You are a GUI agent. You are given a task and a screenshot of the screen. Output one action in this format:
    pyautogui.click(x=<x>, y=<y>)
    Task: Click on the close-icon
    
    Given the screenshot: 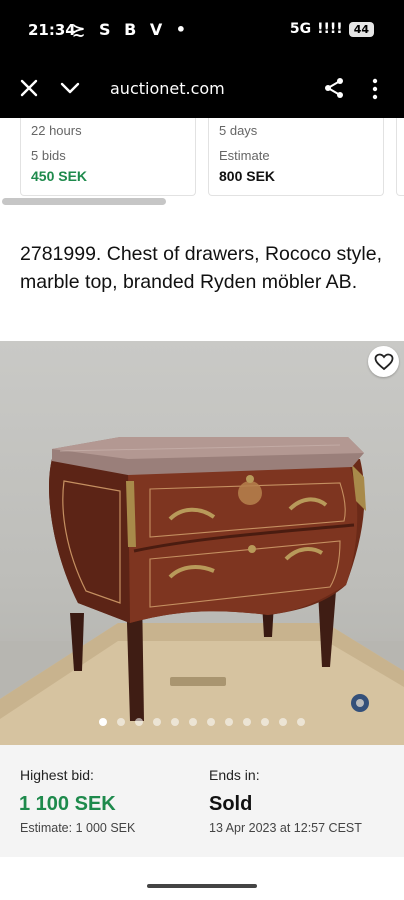 What is the action you would take?
    pyautogui.click(x=29, y=88)
    